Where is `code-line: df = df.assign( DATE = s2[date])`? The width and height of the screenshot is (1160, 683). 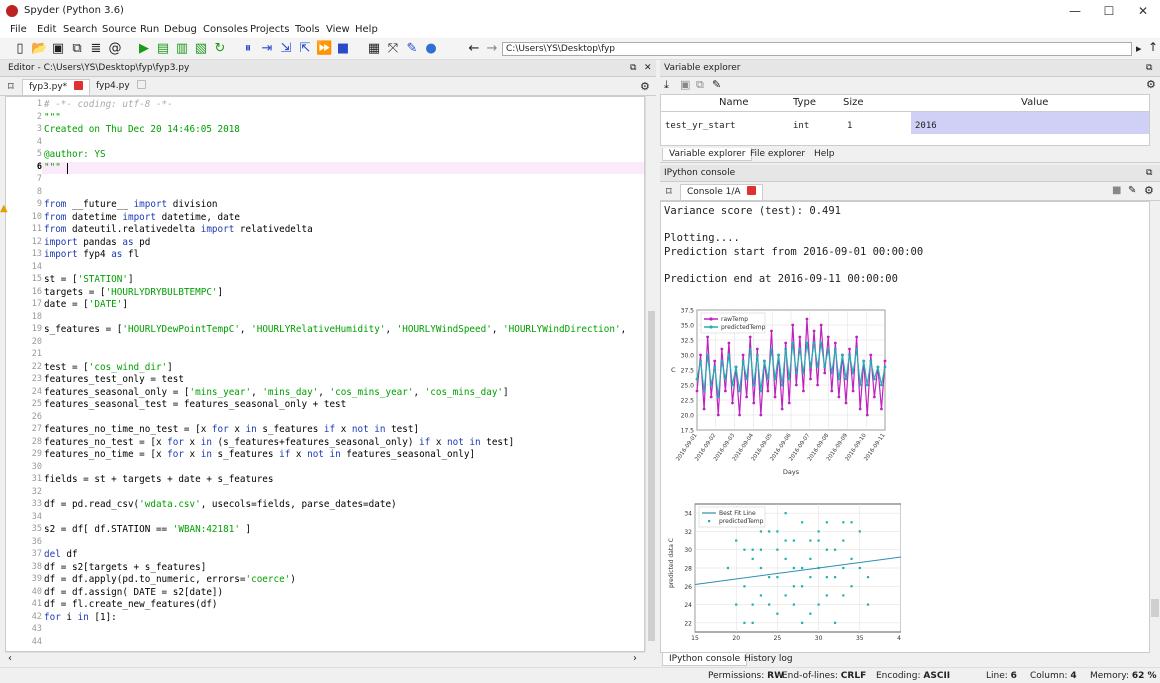
code-line: df = df.assign( DATE = s2[date]) is located at coordinates (133, 592).